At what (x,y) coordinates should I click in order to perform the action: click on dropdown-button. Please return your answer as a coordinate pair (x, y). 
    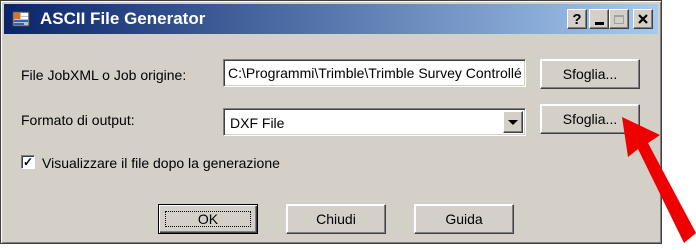
    Looking at the image, I should click on (513, 122).